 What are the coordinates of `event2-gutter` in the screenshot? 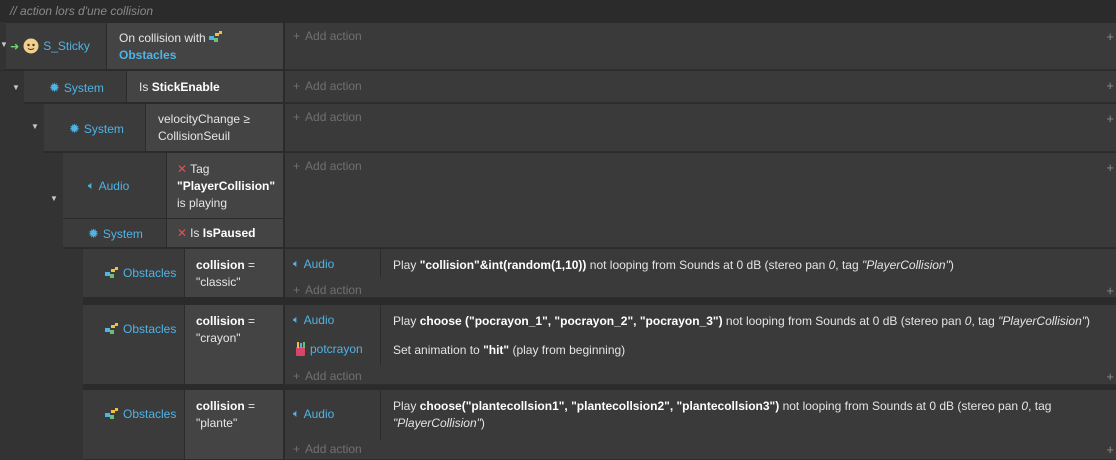 It's located at (12, 265).